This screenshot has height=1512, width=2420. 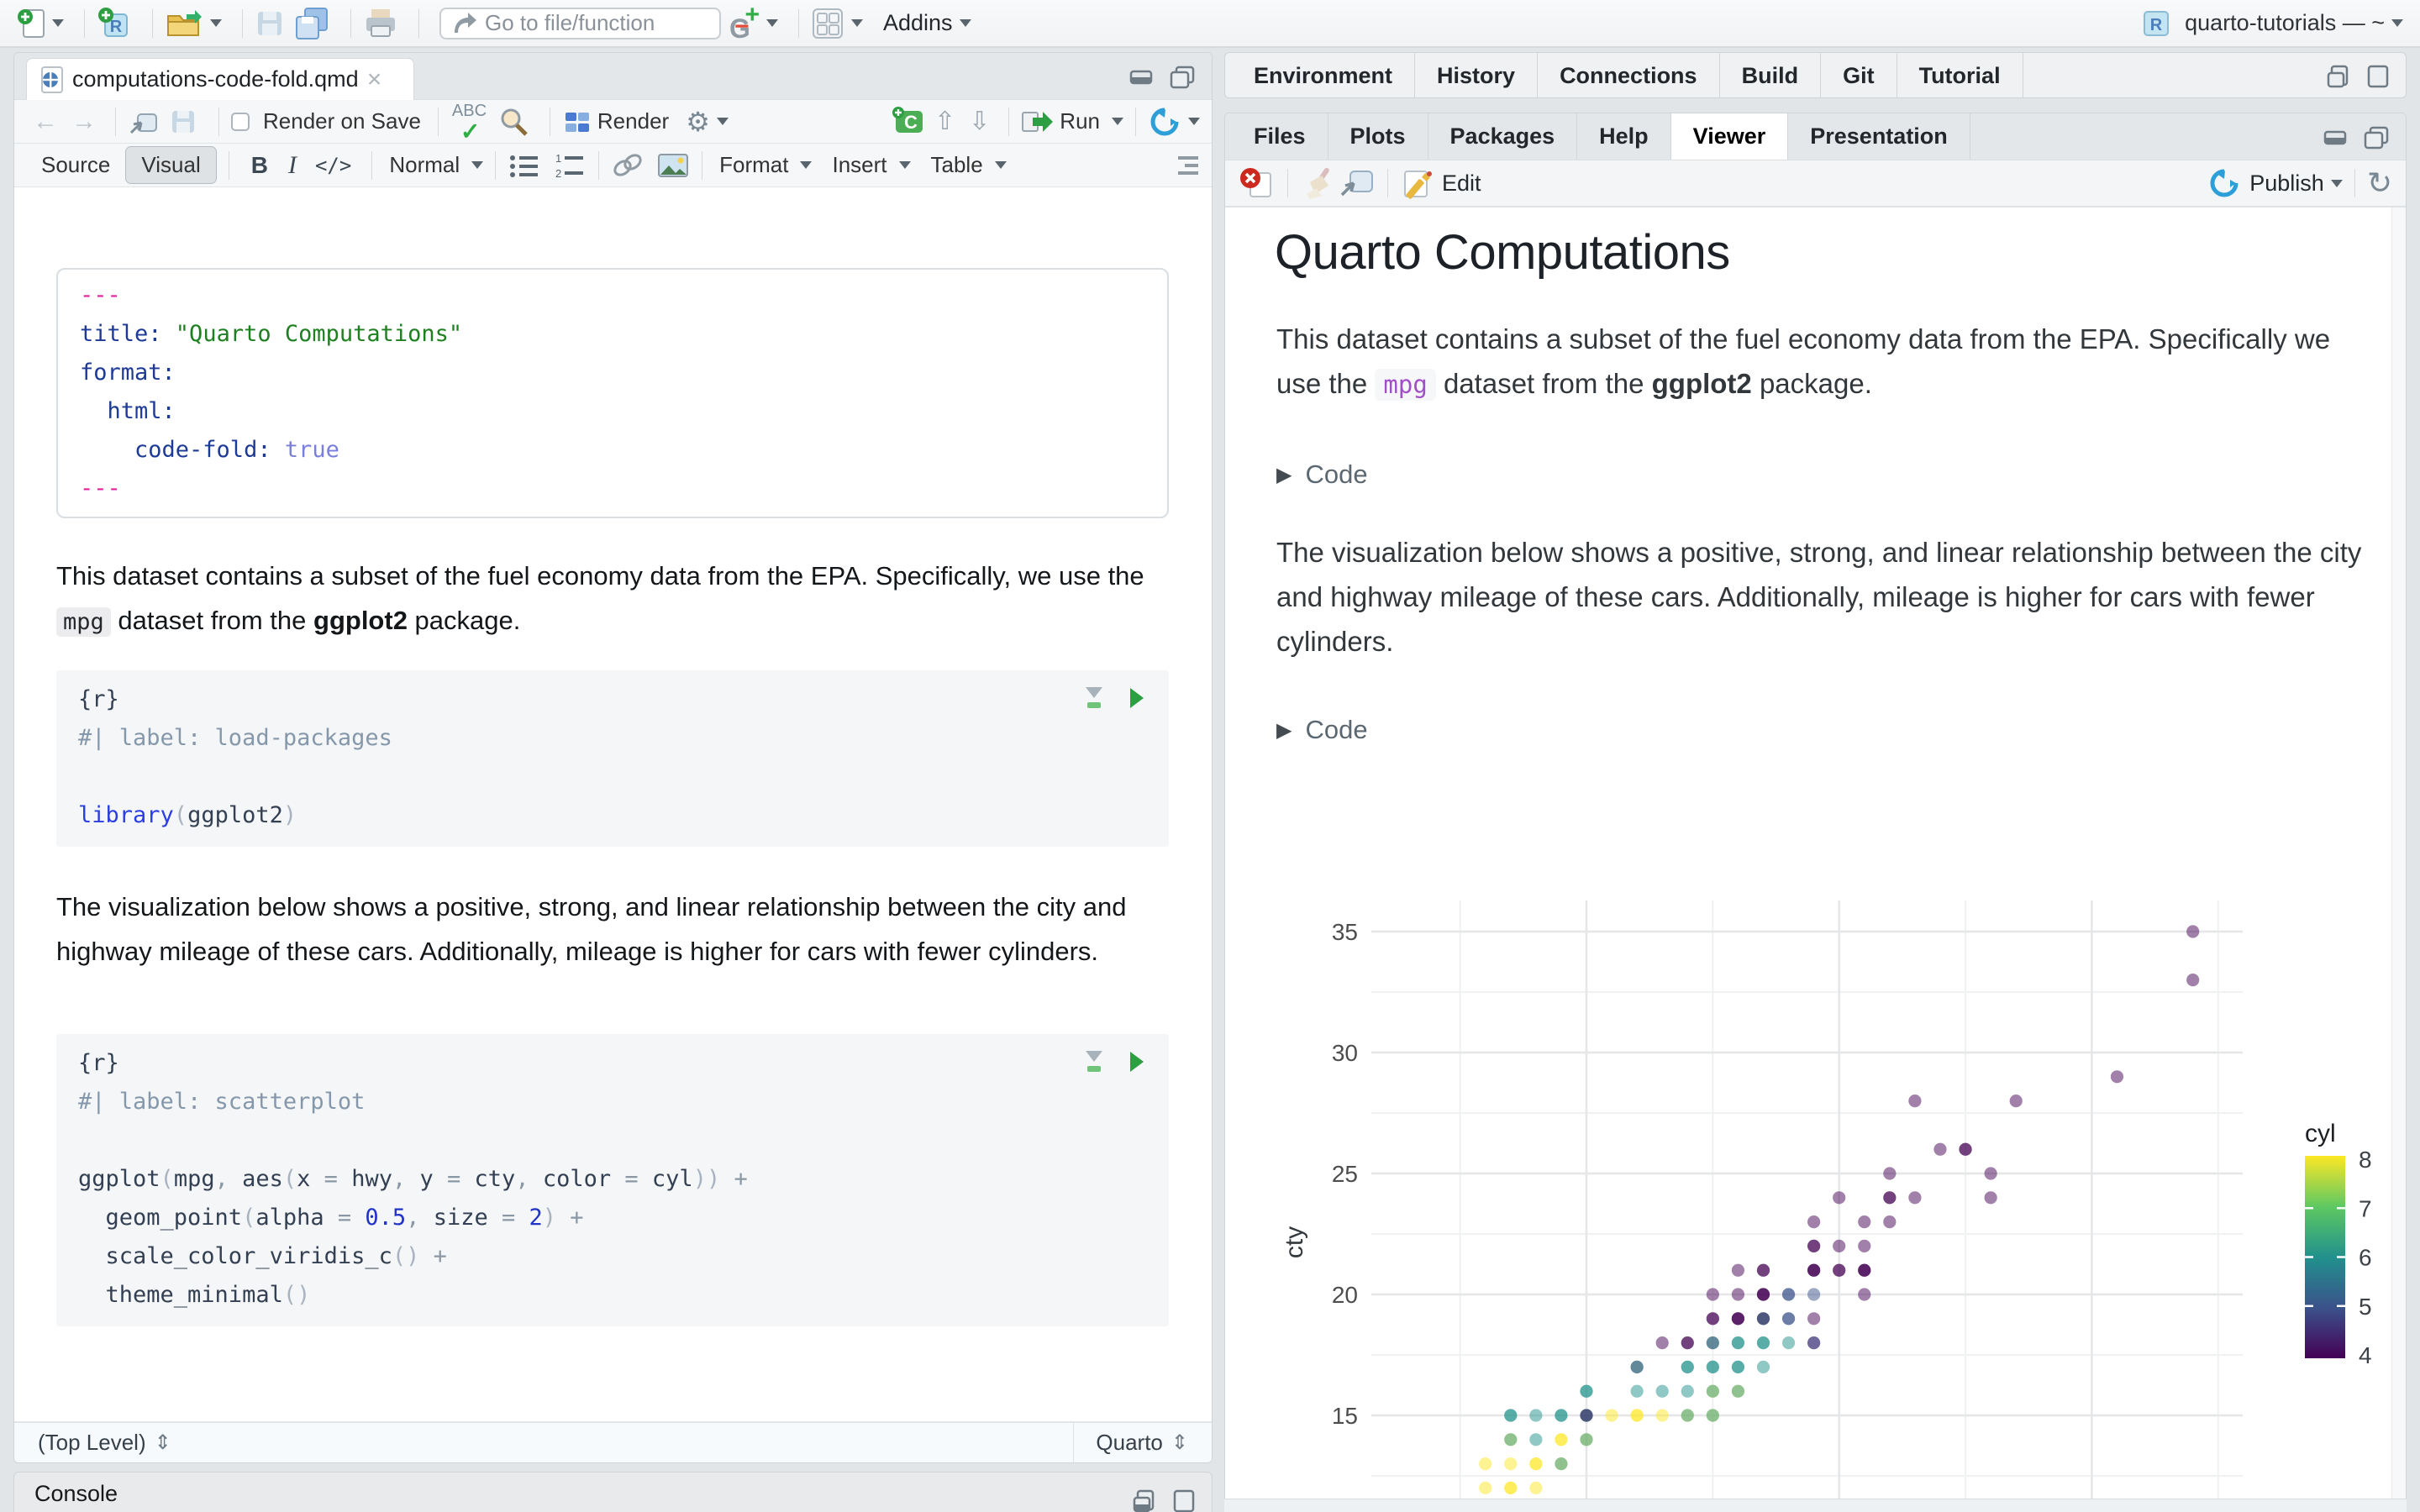 I want to click on save-button, so click(x=270, y=23).